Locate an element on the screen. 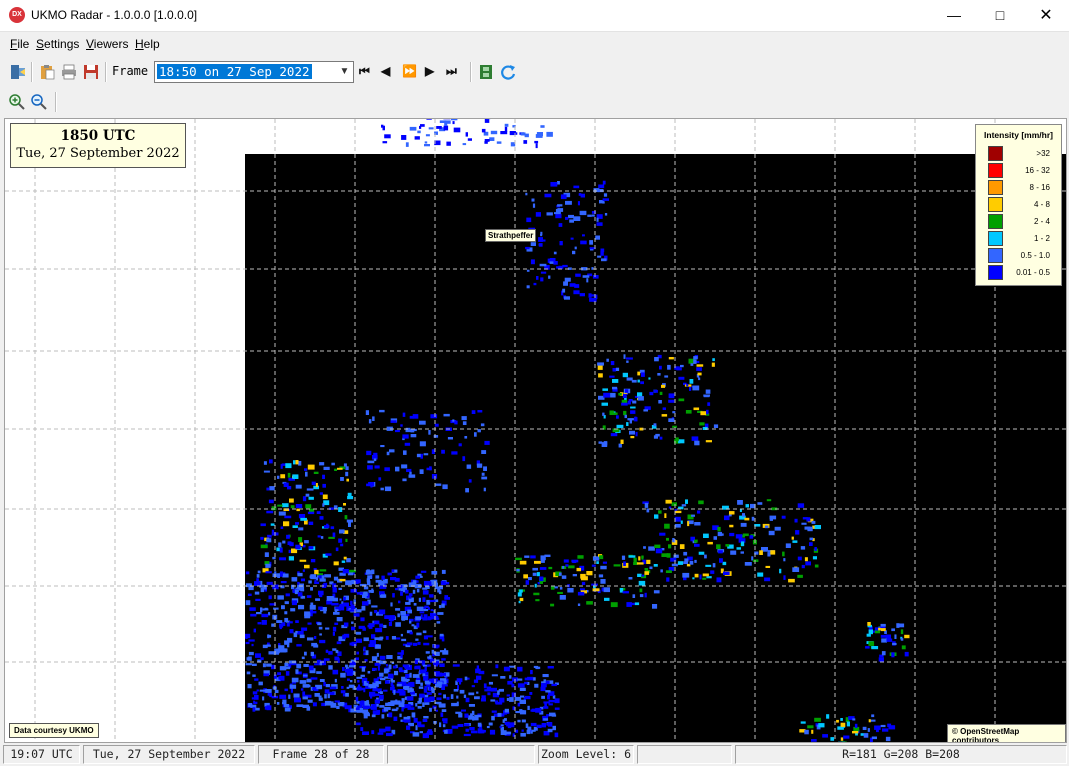  play-button: ⏩ is located at coordinates (409, 71).